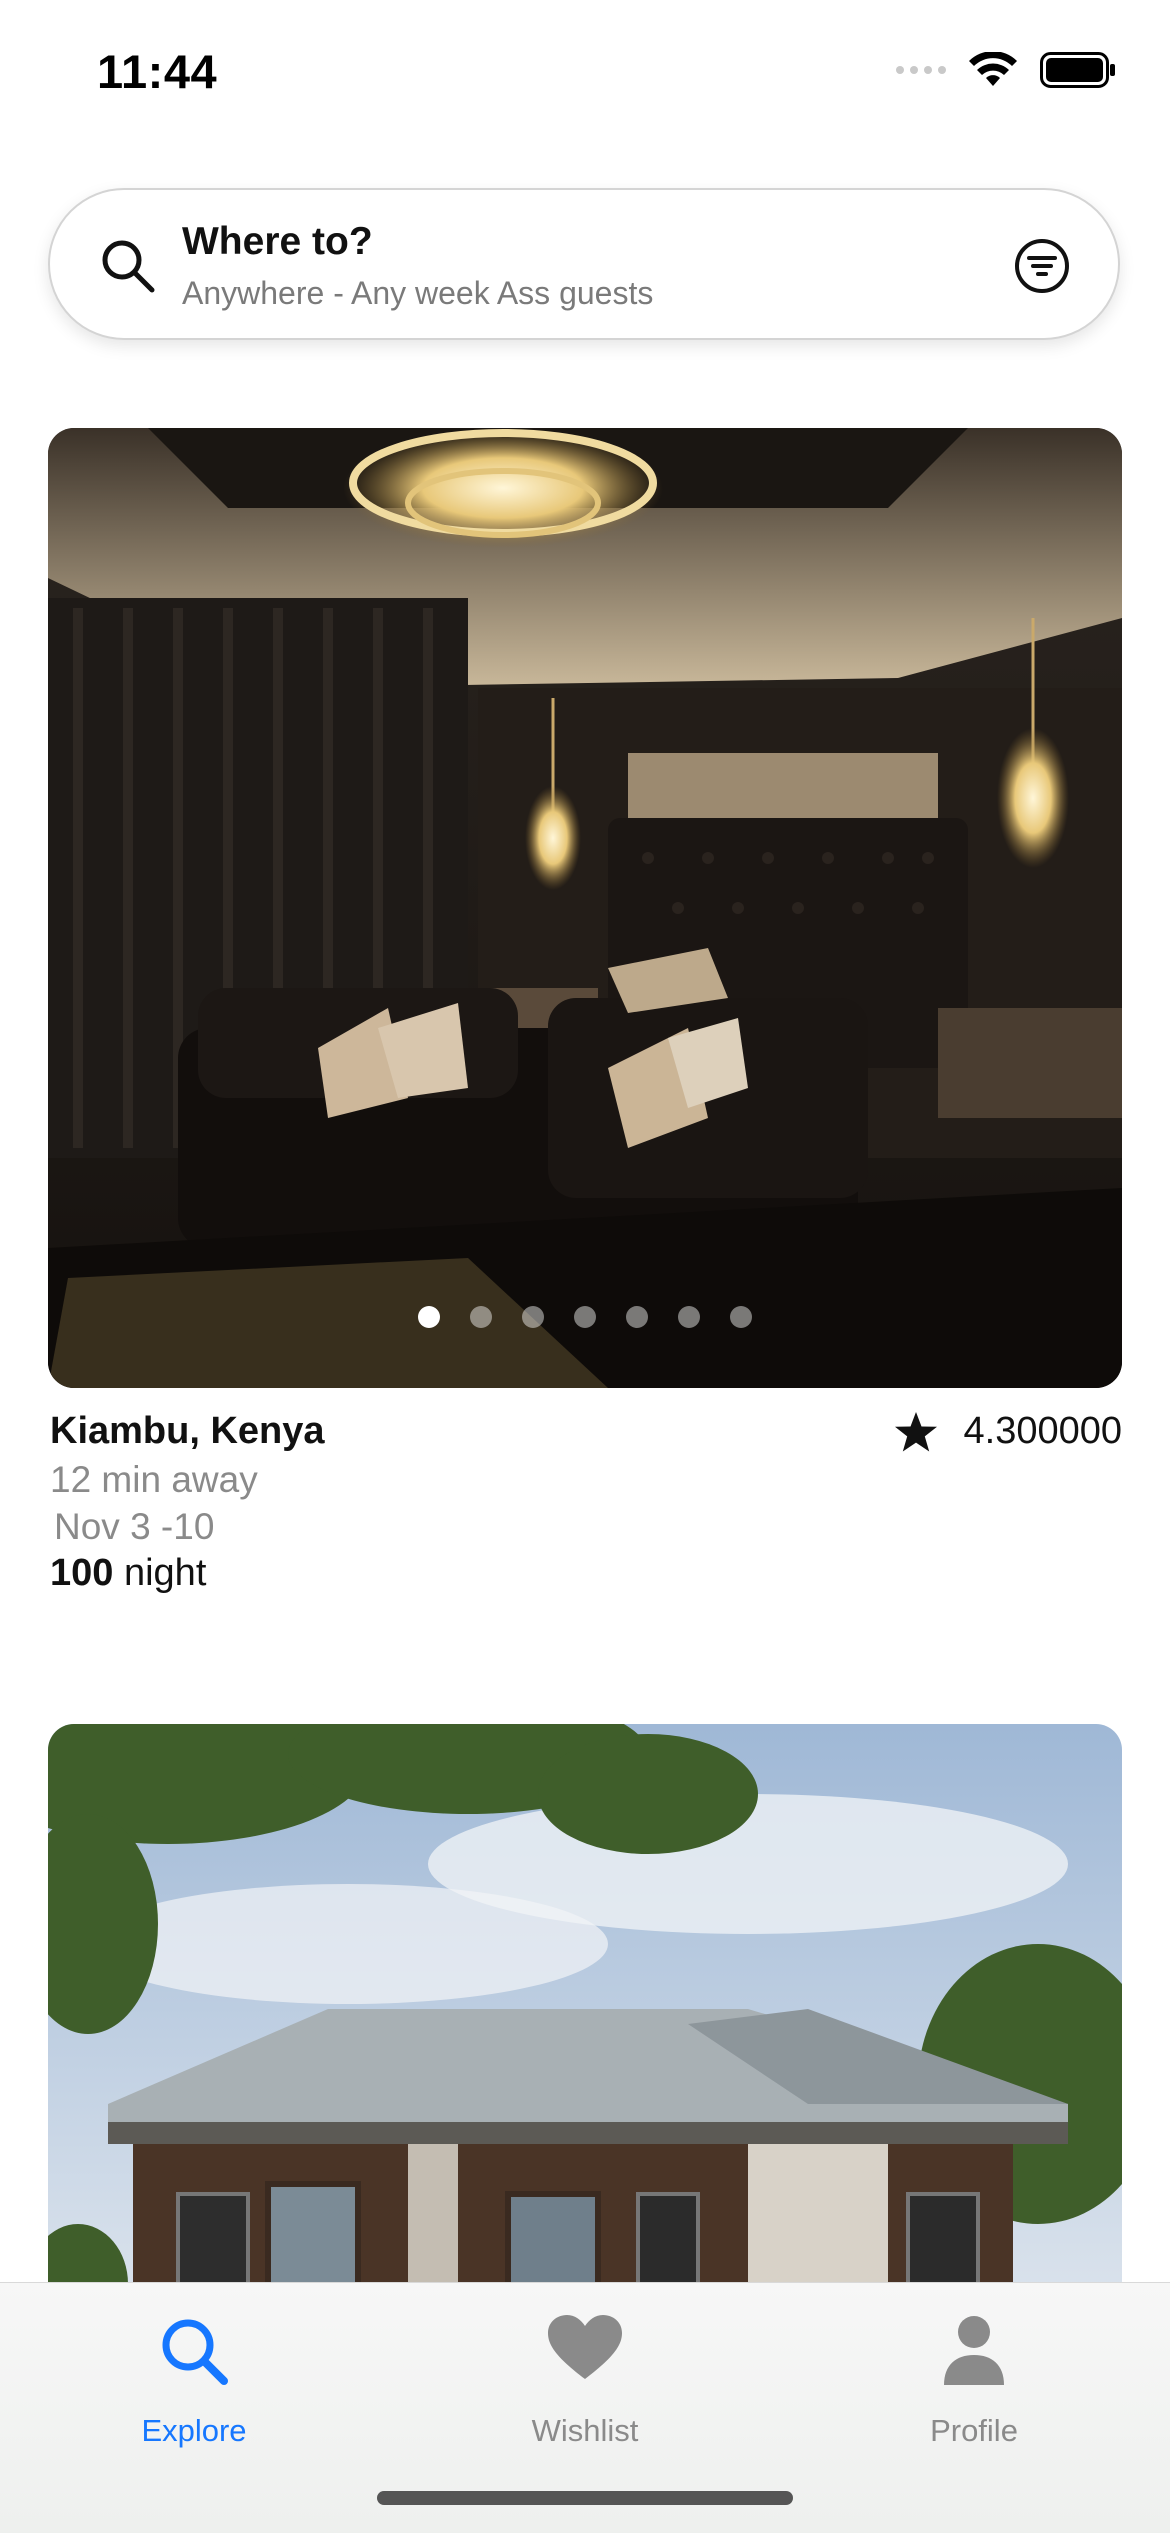 The height and width of the screenshot is (2533, 1170). What do you see at coordinates (974, 2350) in the screenshot?
I see `person-icon` at bounding box center [974, 2350].